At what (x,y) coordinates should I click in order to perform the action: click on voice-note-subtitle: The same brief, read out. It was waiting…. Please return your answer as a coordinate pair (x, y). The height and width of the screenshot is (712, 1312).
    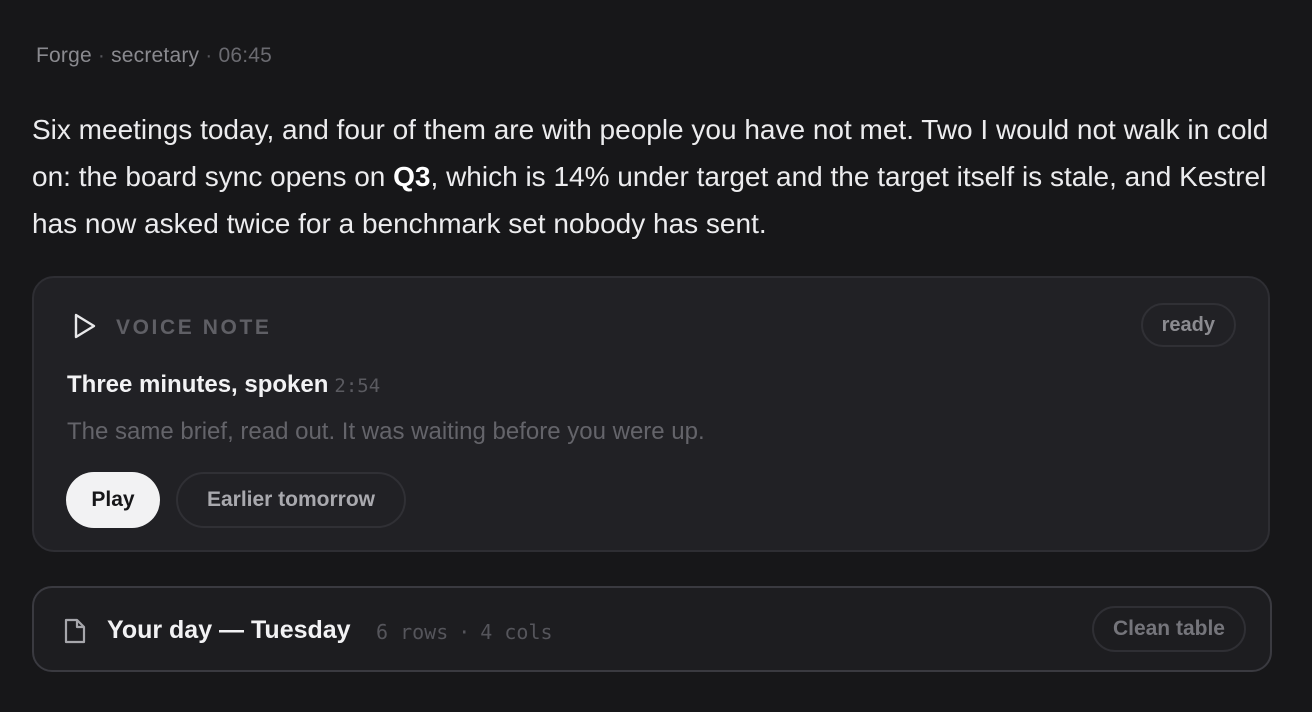
    Looking at the image, I should click on (386, 431).